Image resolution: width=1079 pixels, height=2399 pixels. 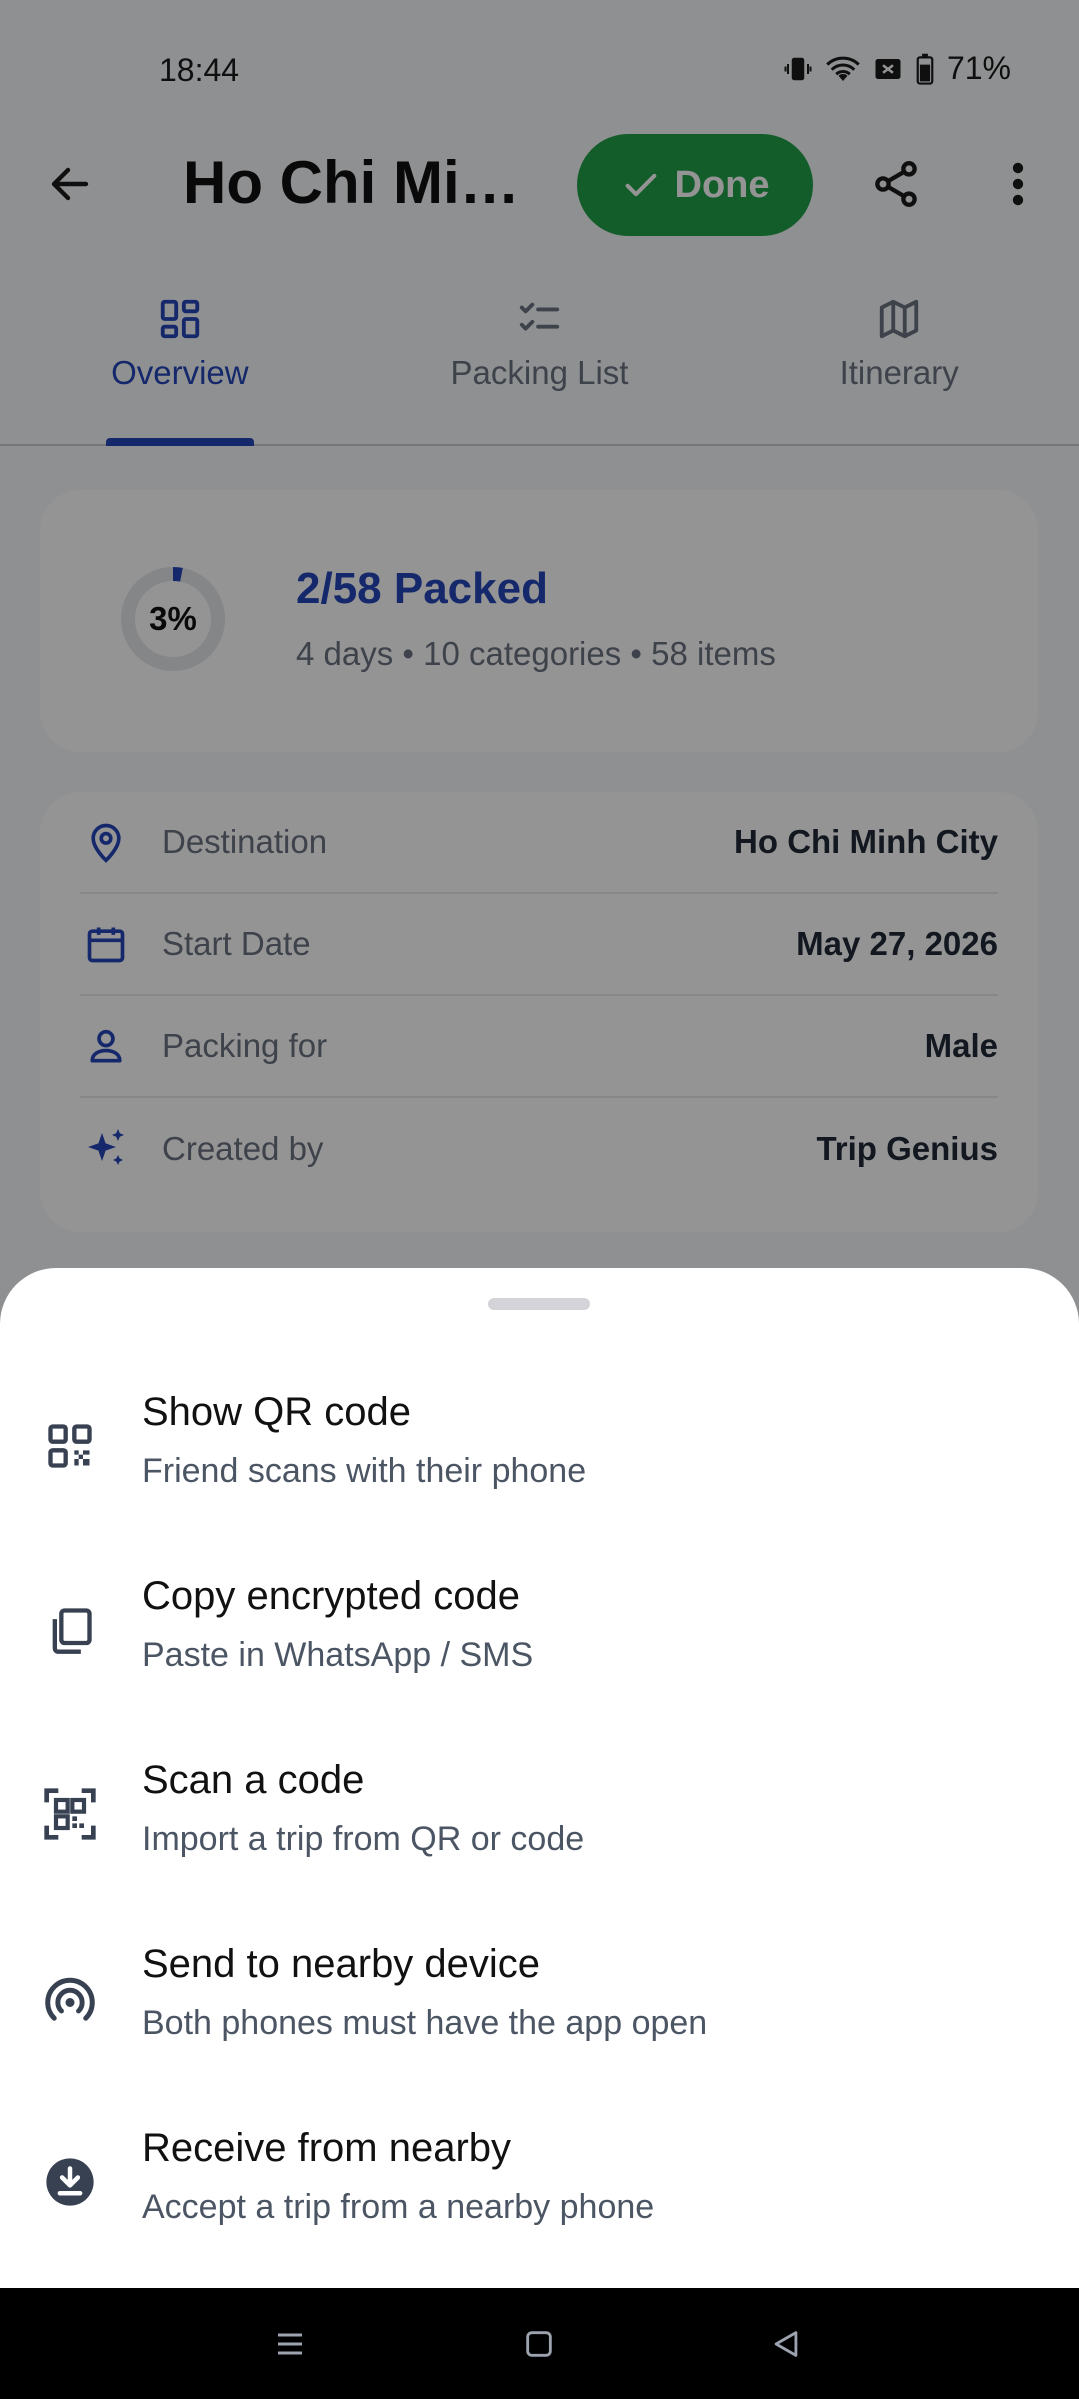 I want to click on option-title: Copy encrypted code, so click(x=331, y=1596).